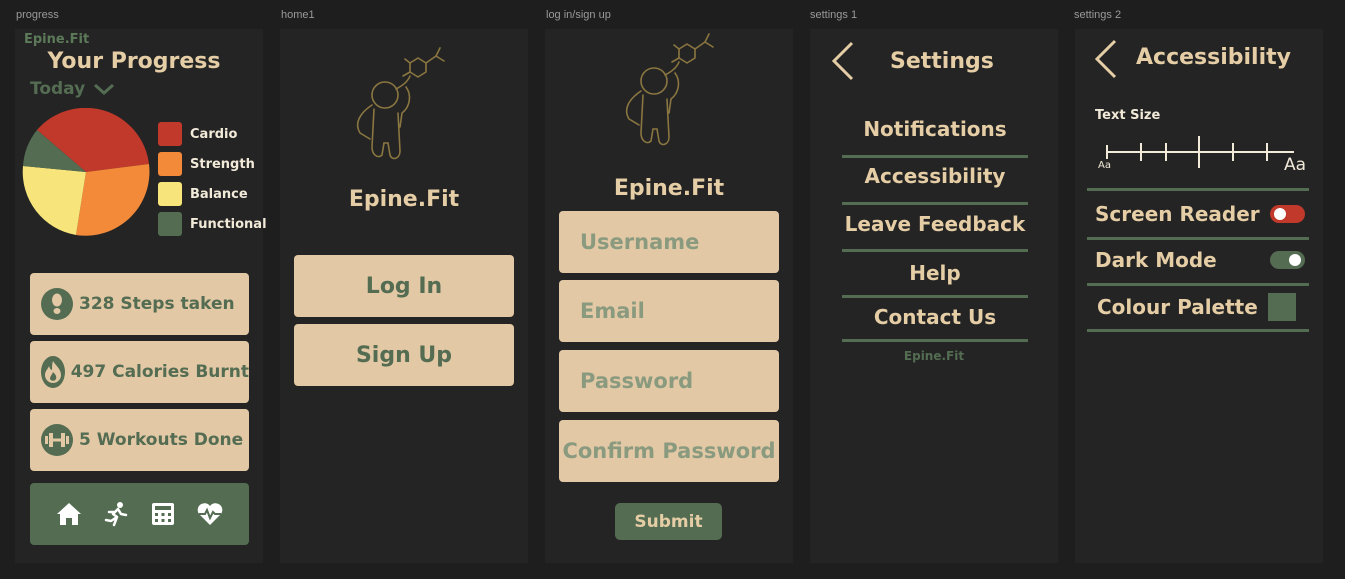 This screenshot has width=1345, height=579. What do you see at coordinates (134, 61) in the screenshot?
I see `page-title: Your Progress` at bounding box center [134, 61].